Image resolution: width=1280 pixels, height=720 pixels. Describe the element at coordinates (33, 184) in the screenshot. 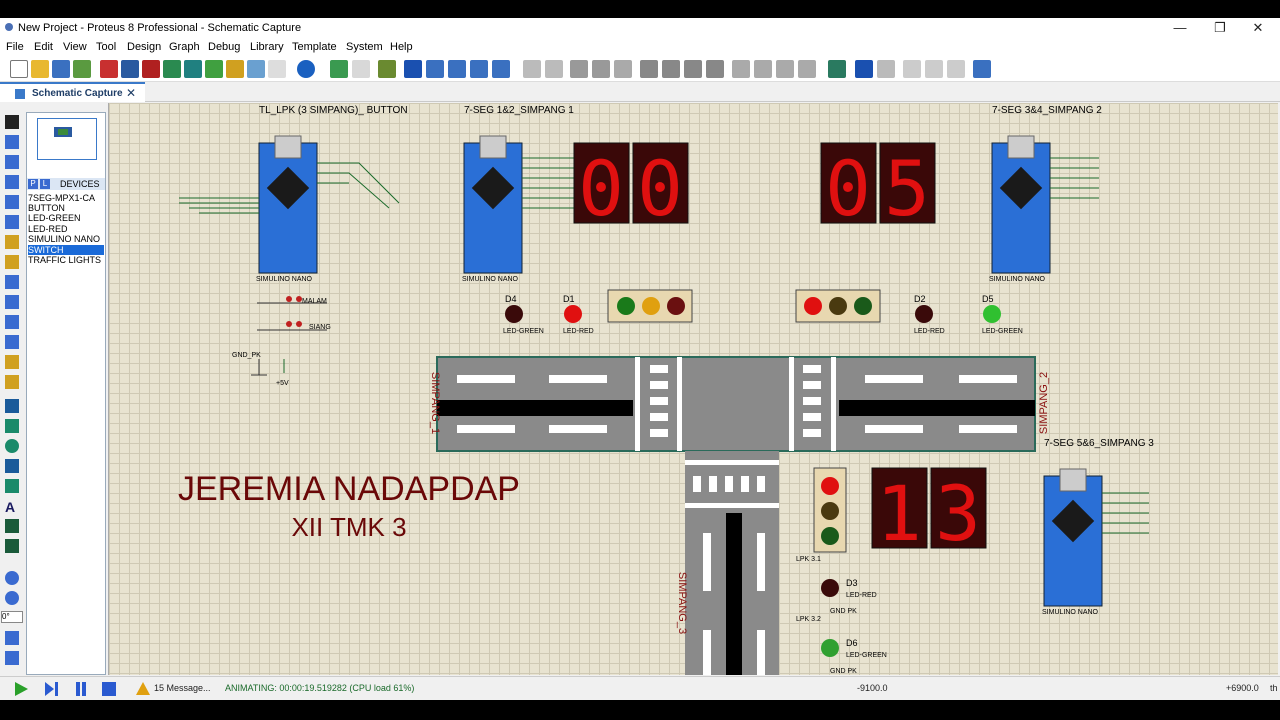

I see `pick-devices-button: P` at that location.